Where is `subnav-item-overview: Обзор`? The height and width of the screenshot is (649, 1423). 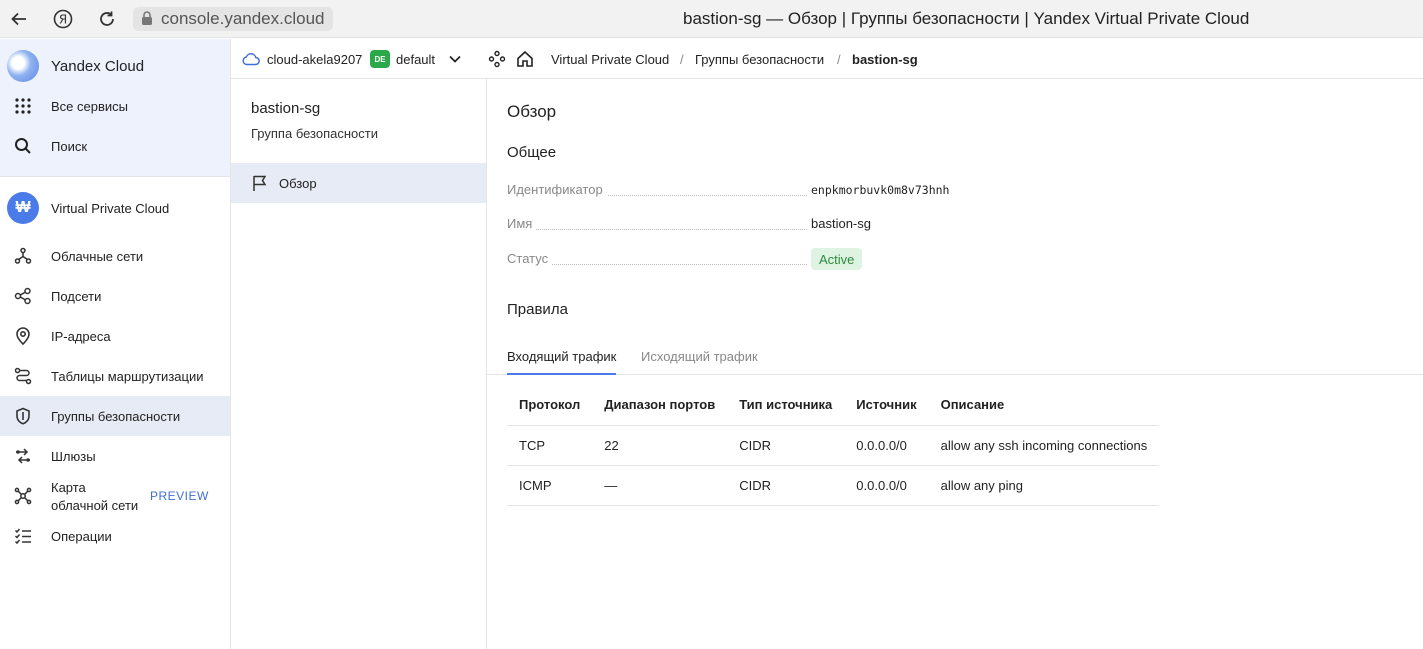
subnav-item-overview: Обзор is located at coordinates (358, 183).